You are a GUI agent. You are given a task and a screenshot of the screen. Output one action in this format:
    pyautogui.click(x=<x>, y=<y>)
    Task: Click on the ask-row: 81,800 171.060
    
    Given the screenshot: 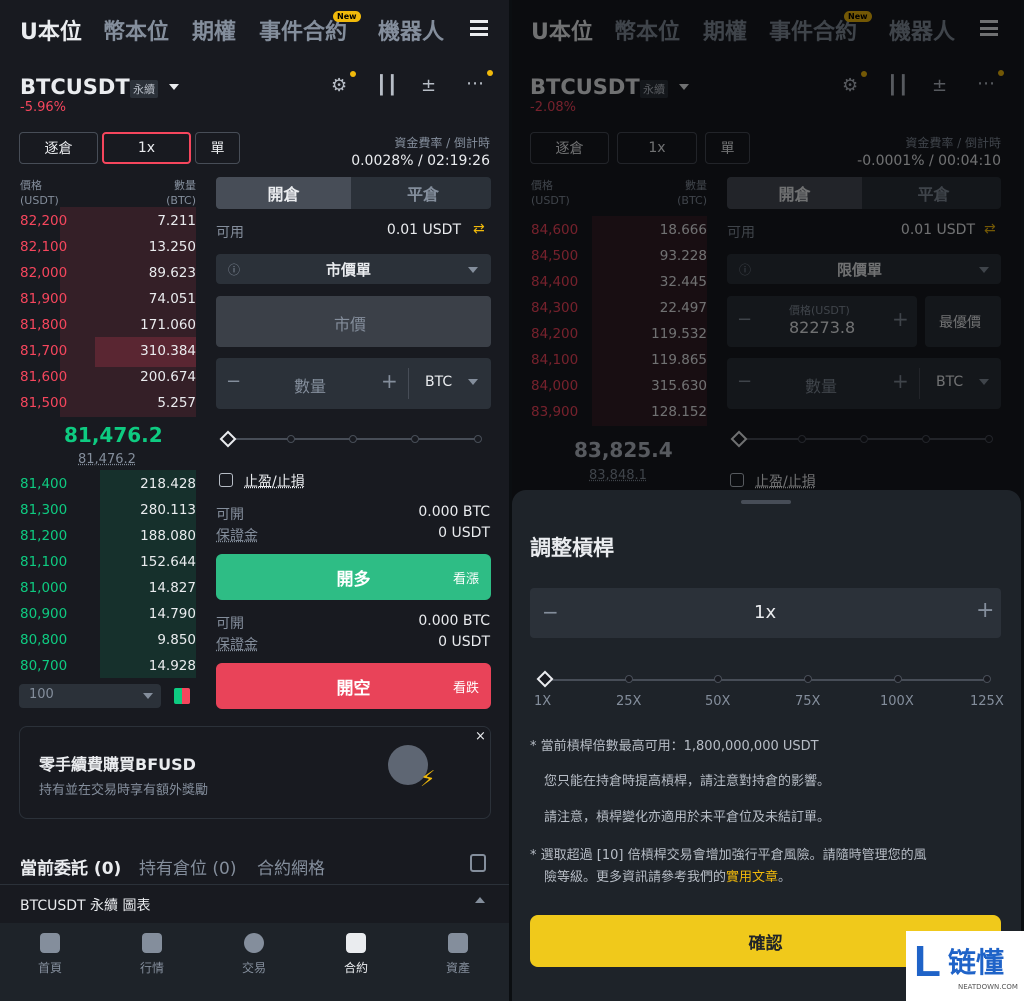 What is the action you would take?
    pyautogui.click(x=108, y=325)
    